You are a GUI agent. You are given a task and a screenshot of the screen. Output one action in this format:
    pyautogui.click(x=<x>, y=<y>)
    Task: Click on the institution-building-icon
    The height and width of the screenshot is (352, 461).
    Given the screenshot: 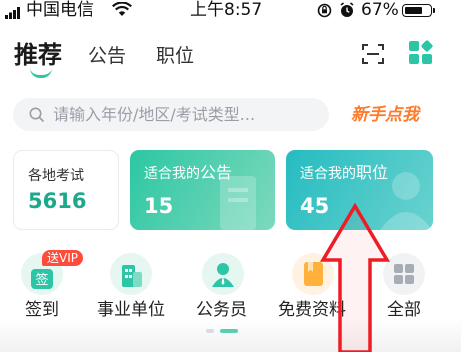 What is the action you would take?
    pyautogui.click(x=132, y=276)
    